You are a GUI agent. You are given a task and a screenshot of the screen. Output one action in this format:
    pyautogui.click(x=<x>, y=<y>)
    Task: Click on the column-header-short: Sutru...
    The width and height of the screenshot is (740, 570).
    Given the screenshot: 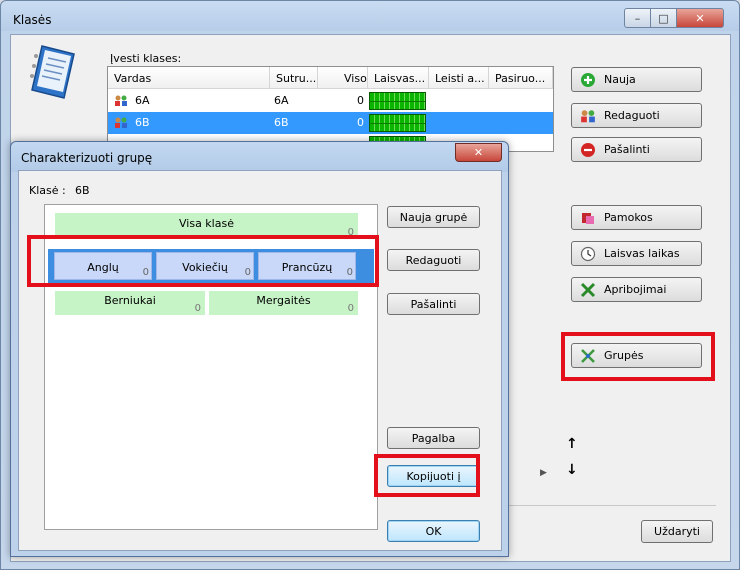 What is the action you would take?
    pyautogui.click(x=294, y=78)
    